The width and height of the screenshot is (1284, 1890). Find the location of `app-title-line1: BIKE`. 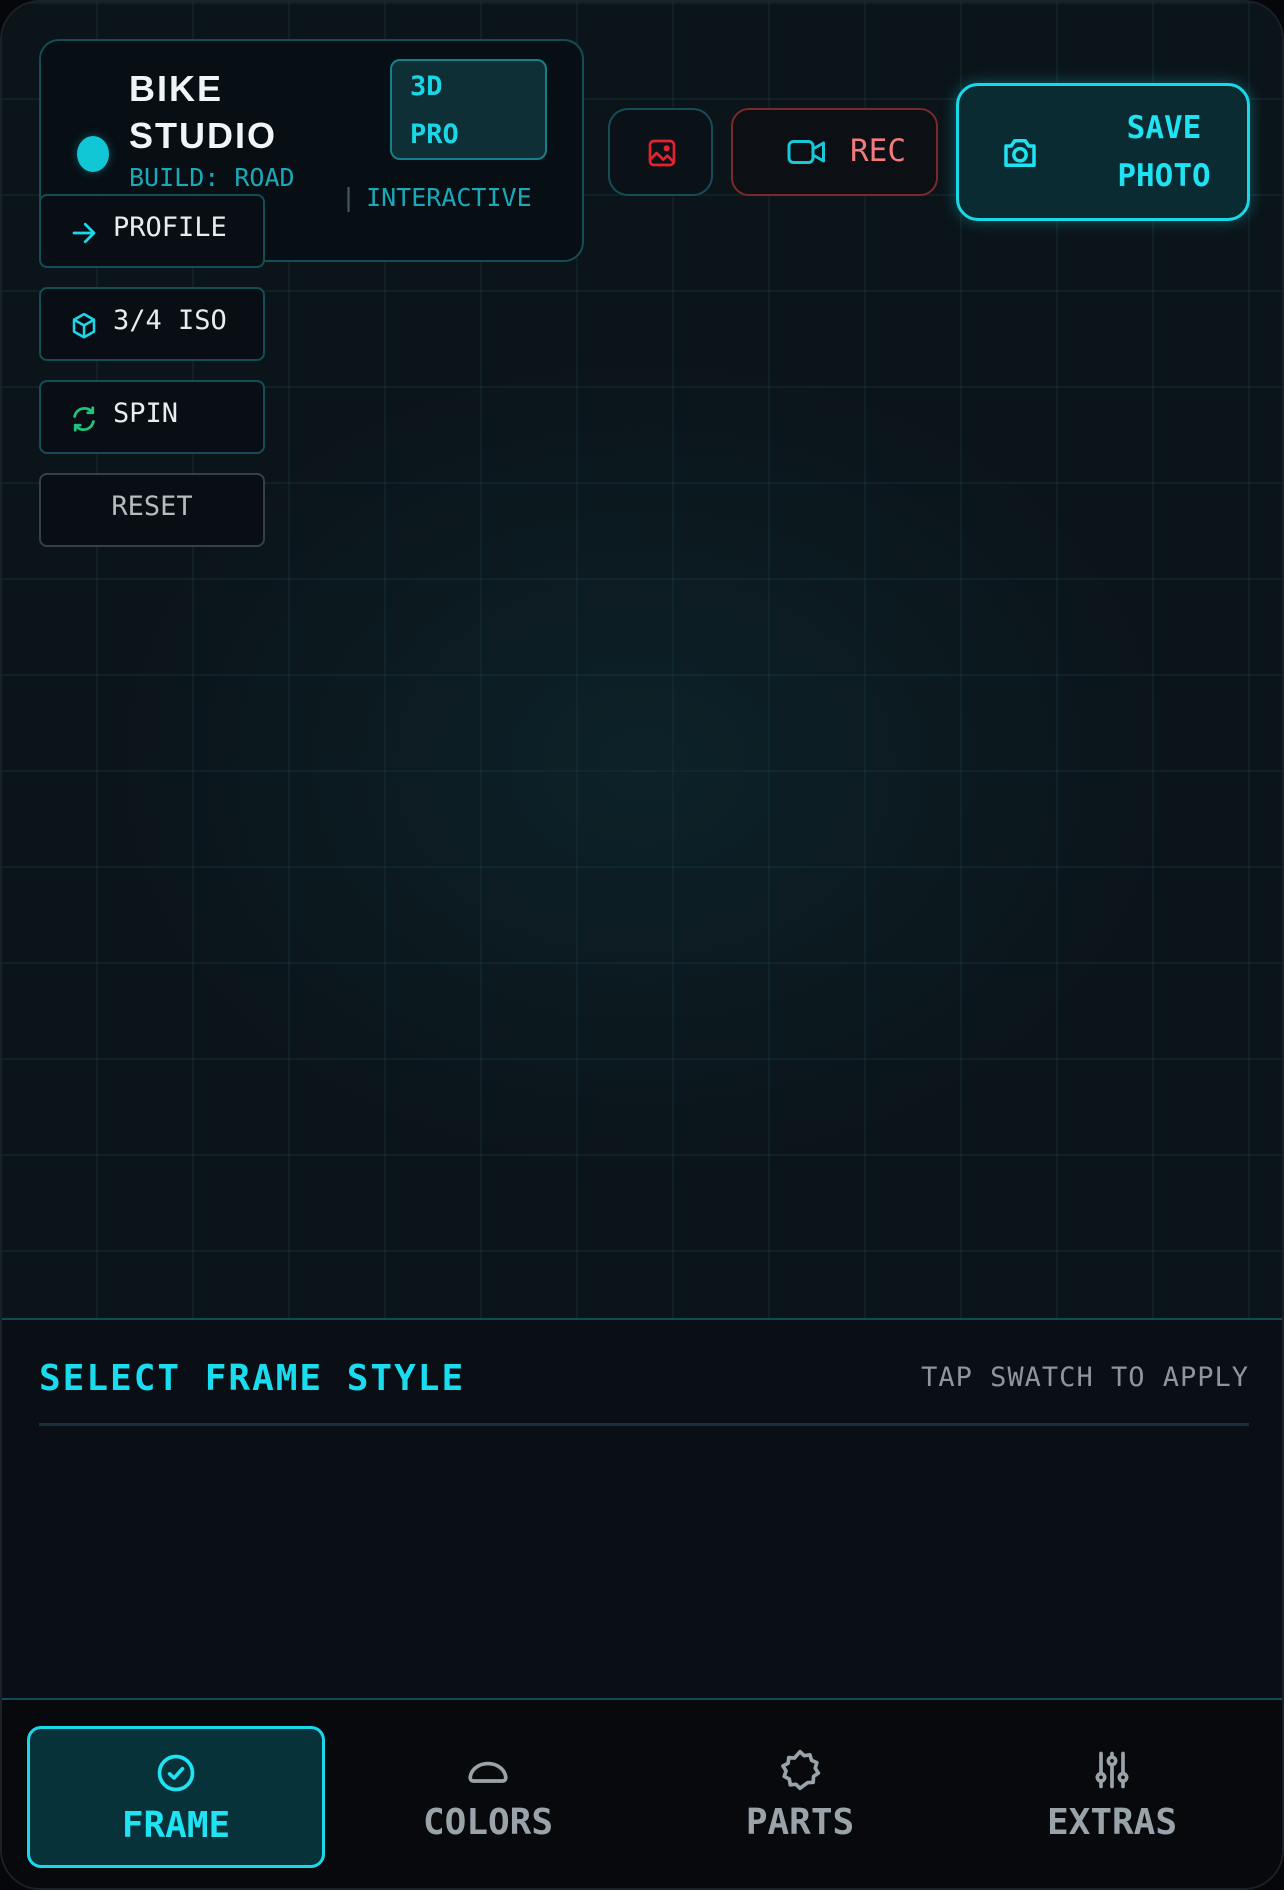

app-title-line1: BIKE is located at coordinates (176, 88).